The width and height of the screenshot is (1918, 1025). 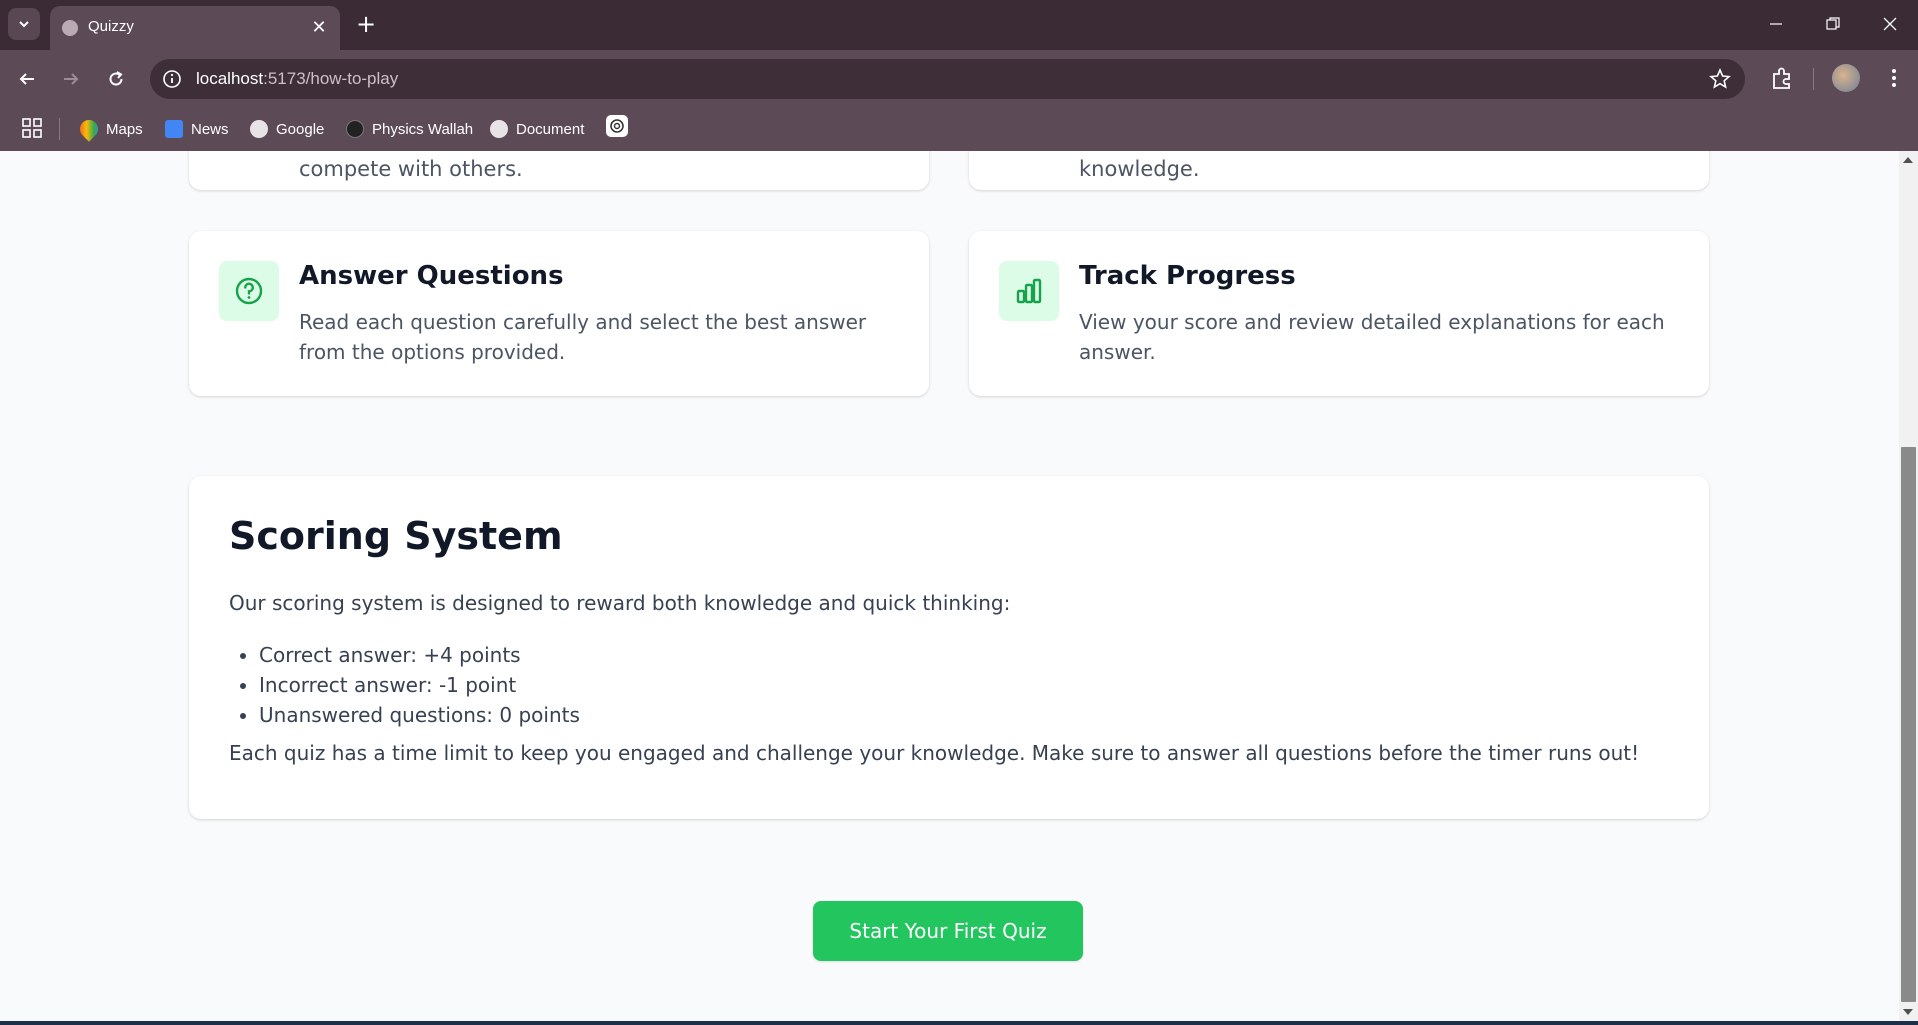 I want to click on chevron-down-icon, so click(x=24, y=24).